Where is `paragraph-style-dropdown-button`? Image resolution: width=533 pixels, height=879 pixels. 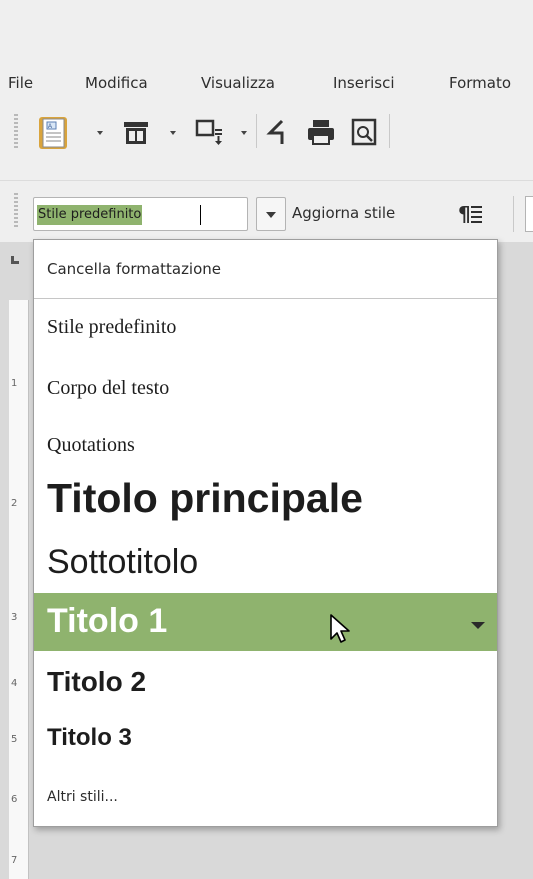 paragraph-style-dropdown-button is located at coordinates (271, 214).